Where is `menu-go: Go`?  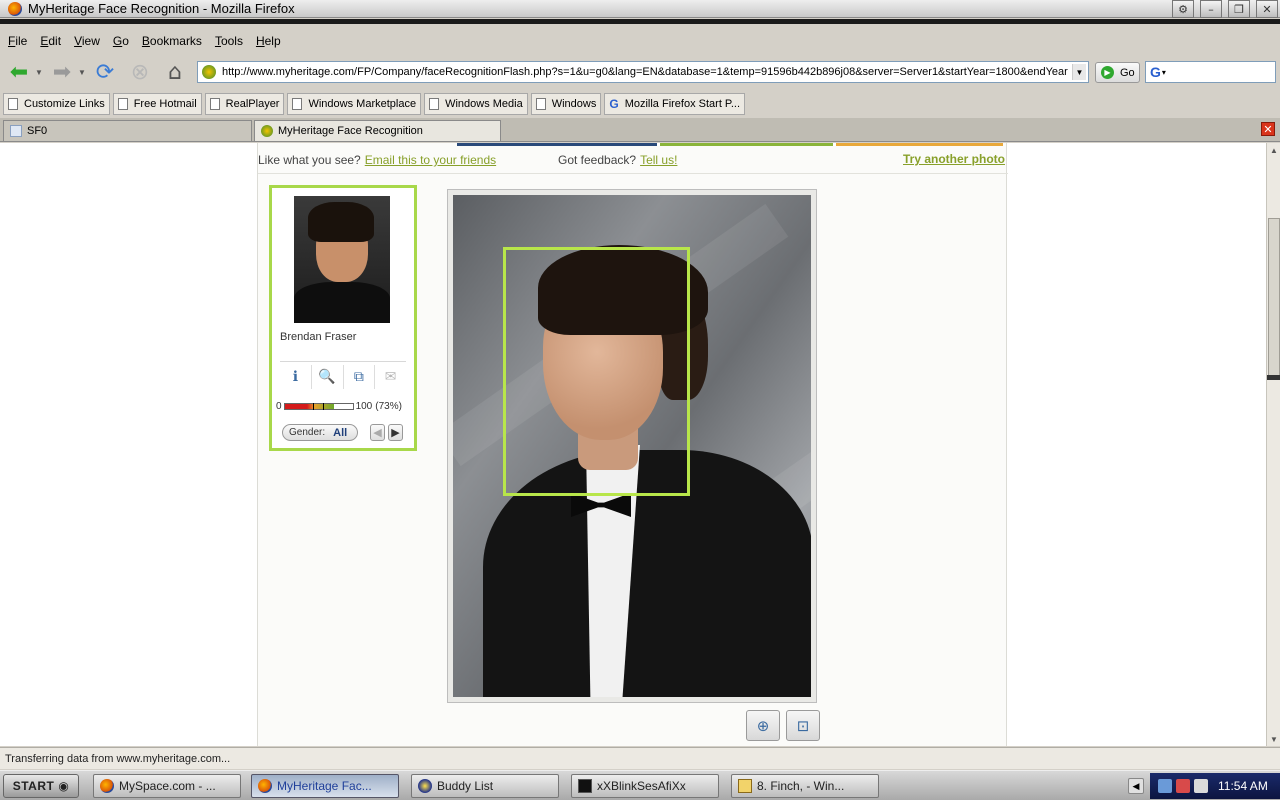 menu-go: Go is located at coordinates (121, 41).